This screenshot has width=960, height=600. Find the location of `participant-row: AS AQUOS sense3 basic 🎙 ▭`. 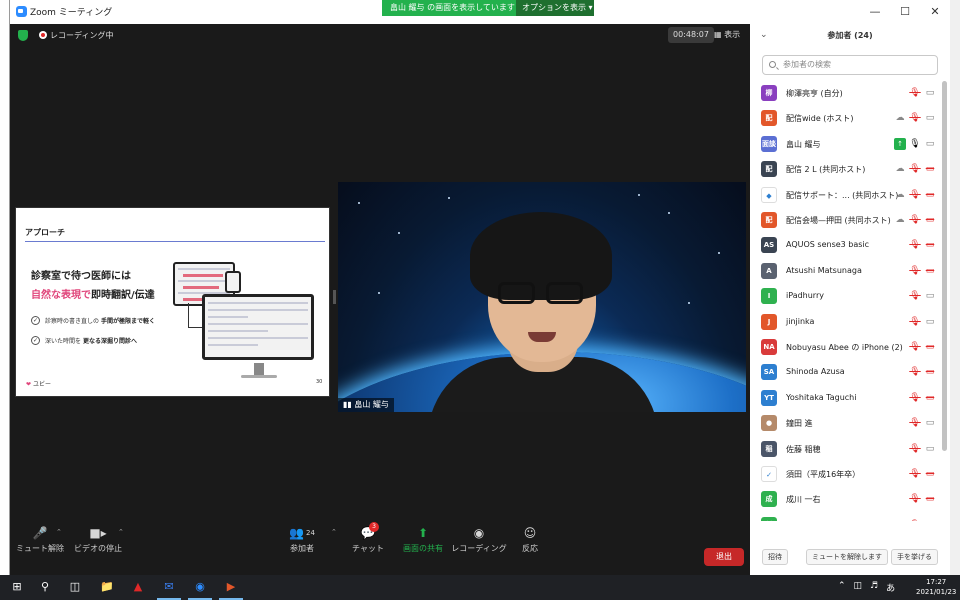

participant-row: AS AQUOS sense3 basic 🎙 ▭ is located at coordinates (845, 245).